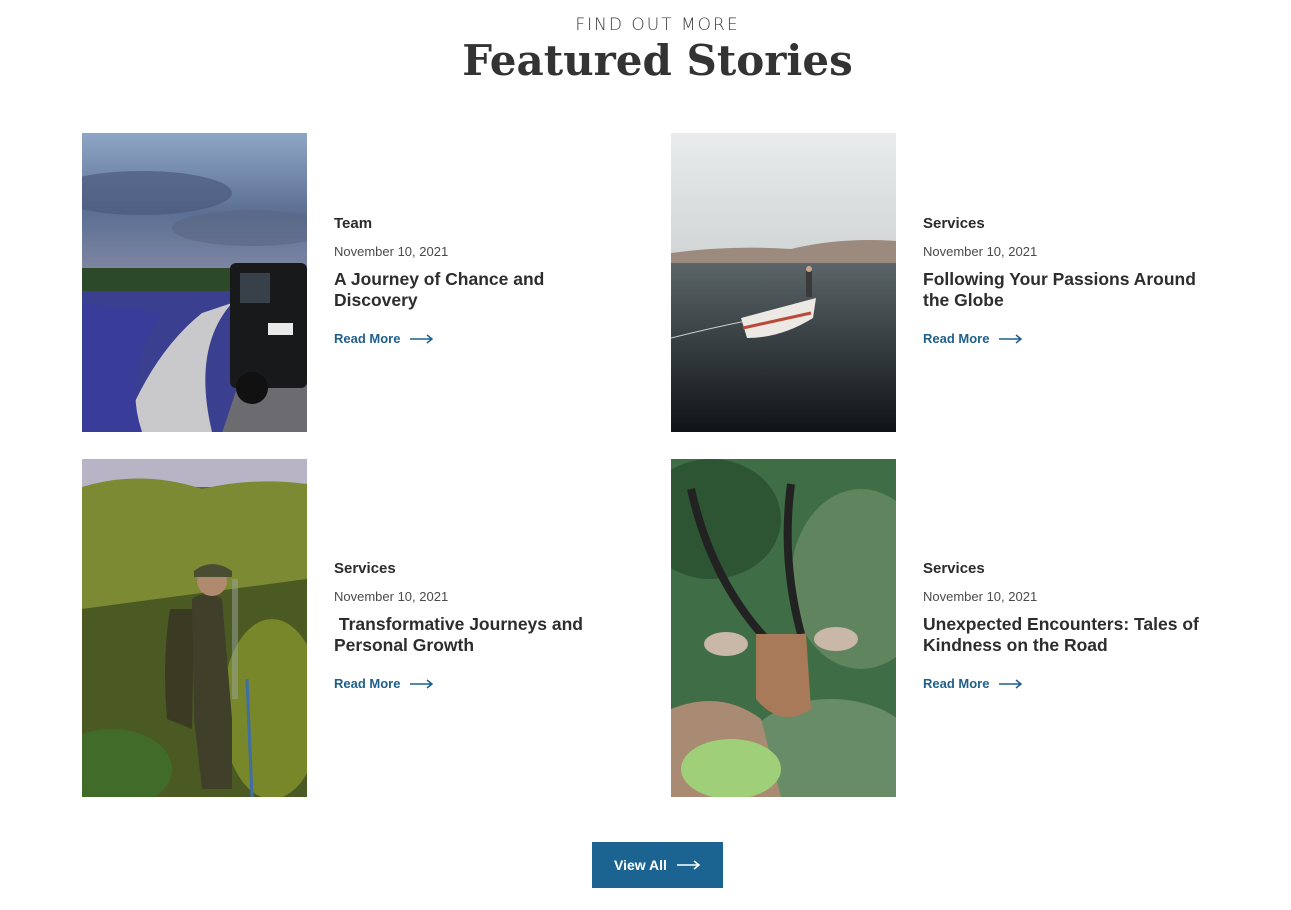 The height and width of the screenshot is (910, 1291). I want to click on view-all-button: View All, so click(657, 865).